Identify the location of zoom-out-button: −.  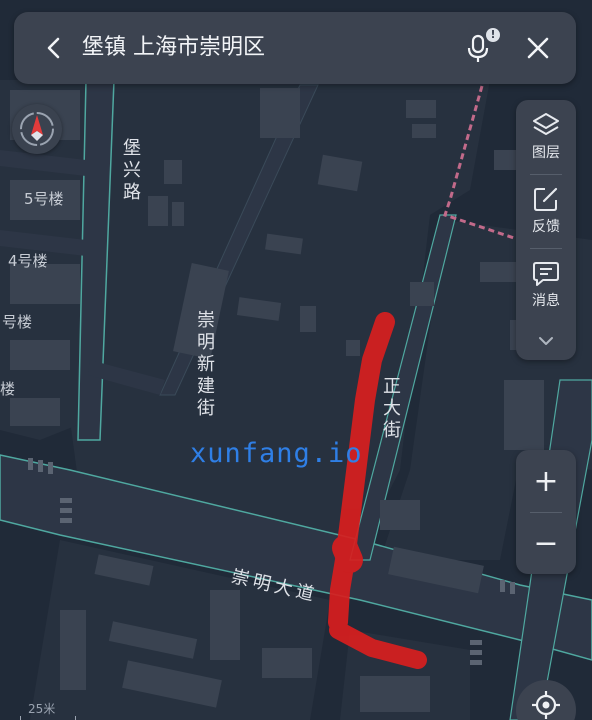
(546, 543).